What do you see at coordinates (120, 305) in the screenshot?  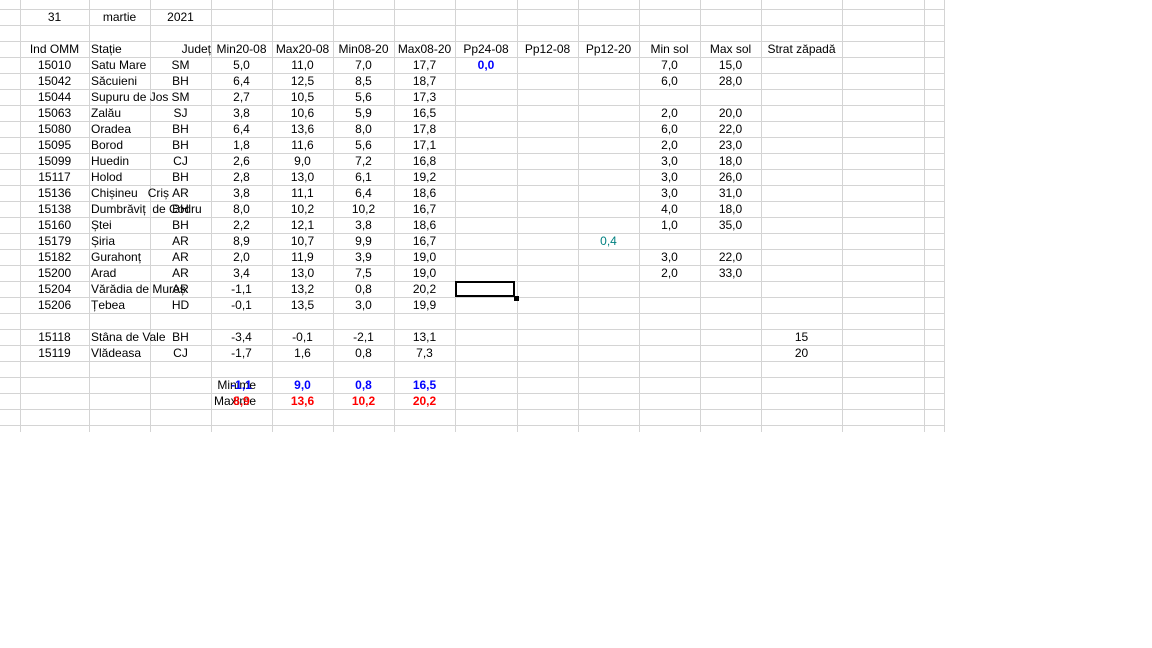 I see `table-cell-statie: Țebea` at bounding box center [120, 305].